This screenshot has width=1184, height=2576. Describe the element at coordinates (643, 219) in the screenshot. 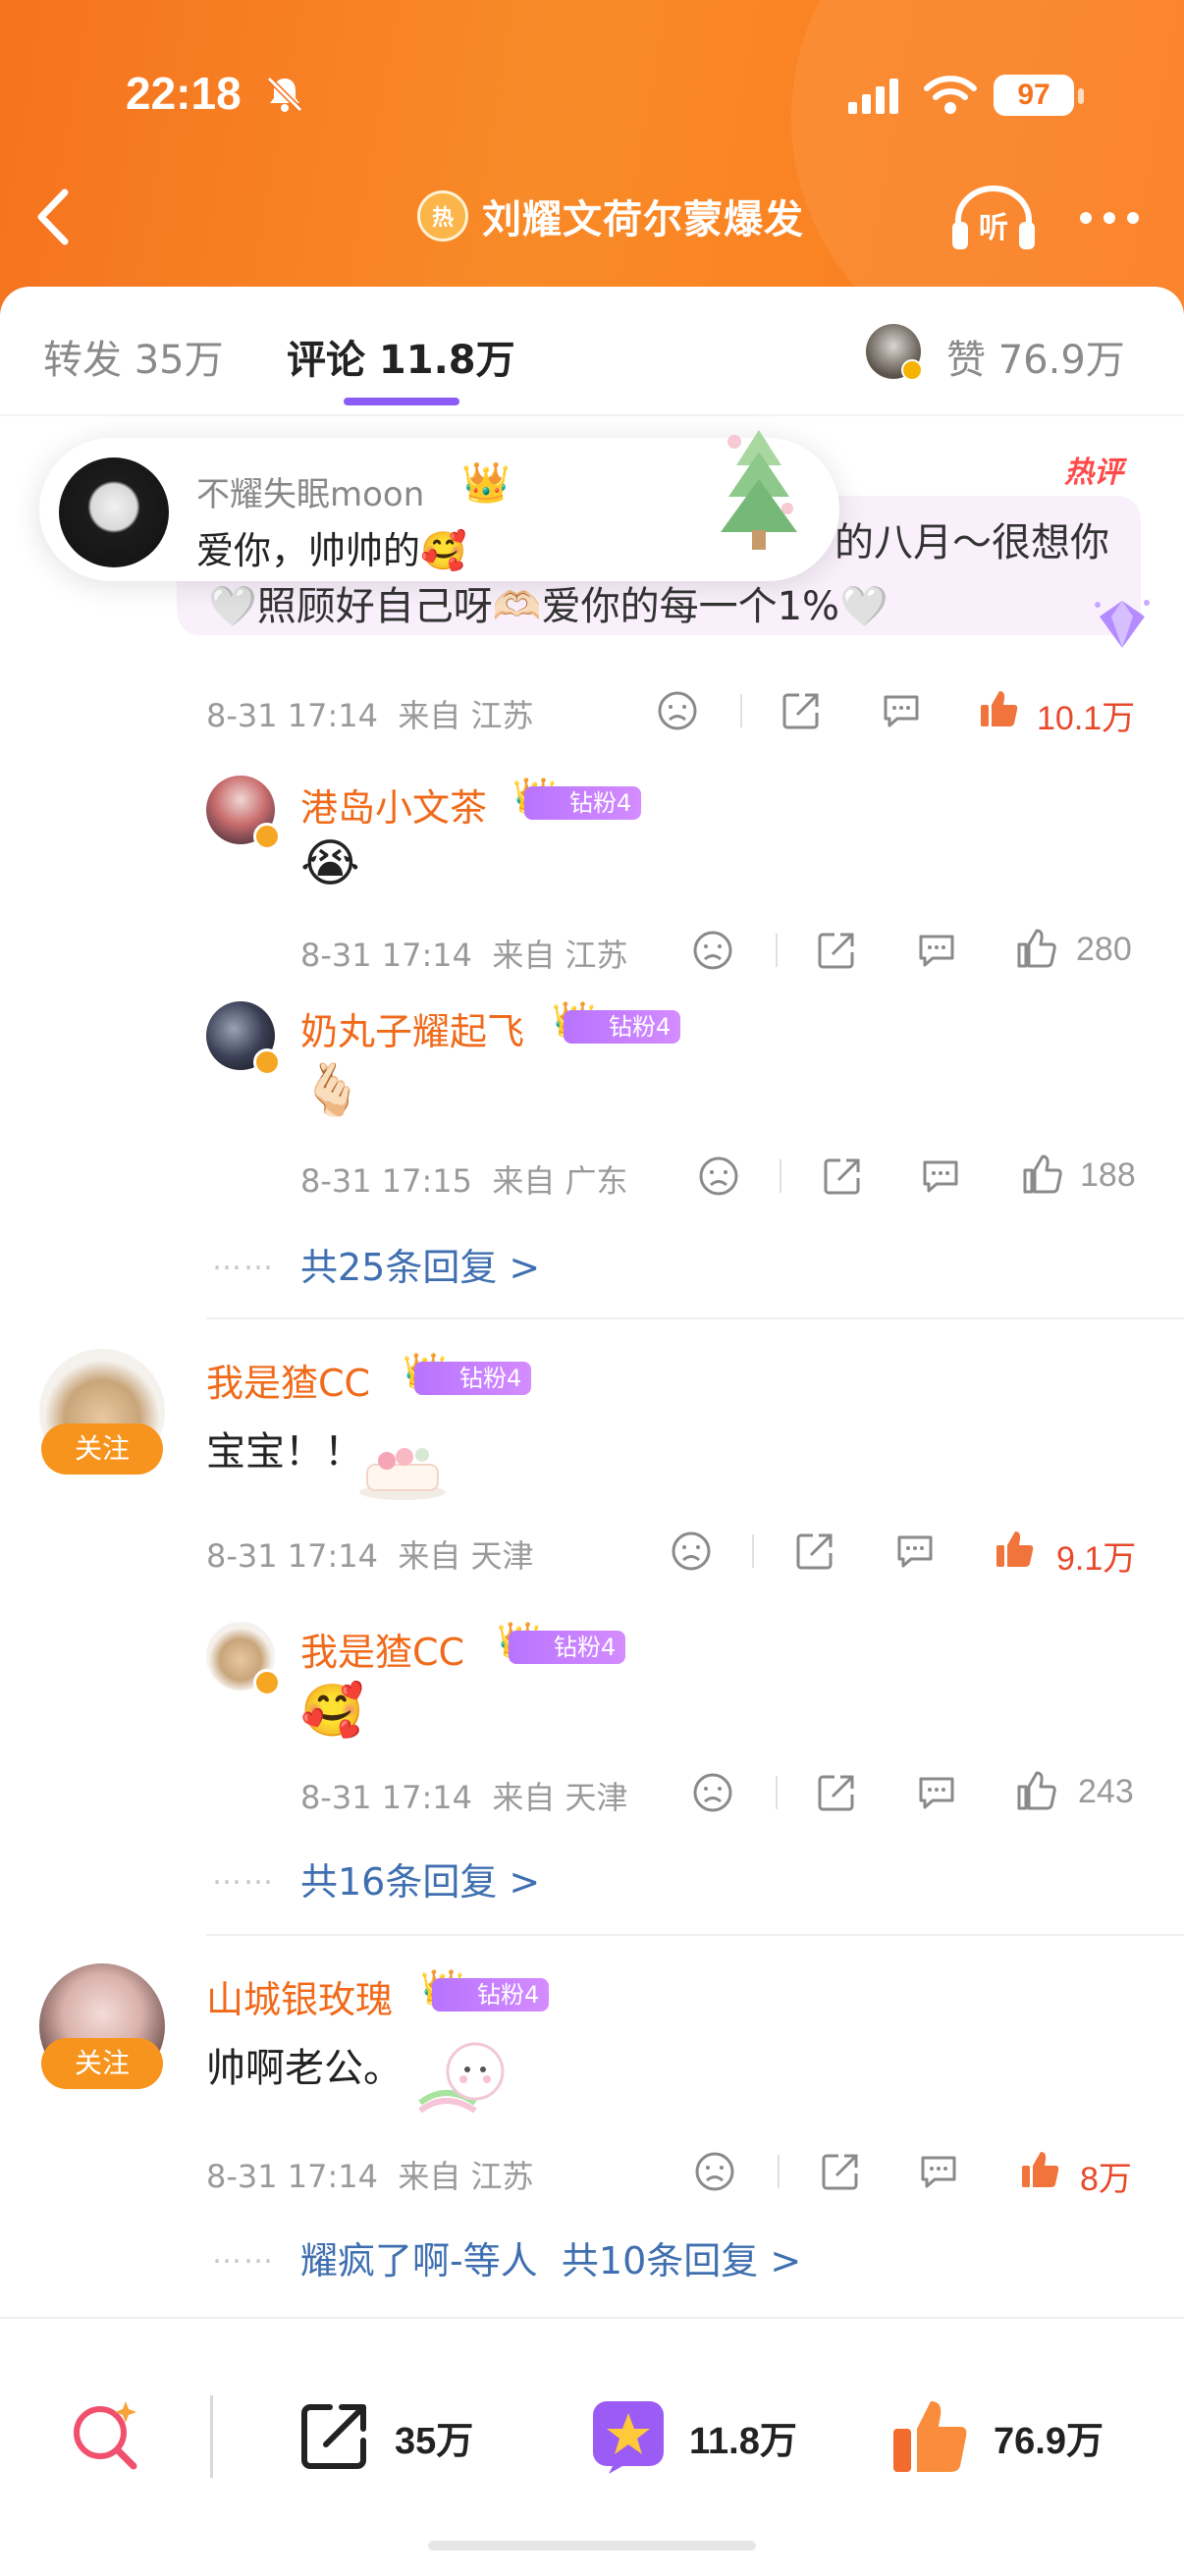

I see `page-title-text: 刘耀文荷尔蒙爆发` at that location.